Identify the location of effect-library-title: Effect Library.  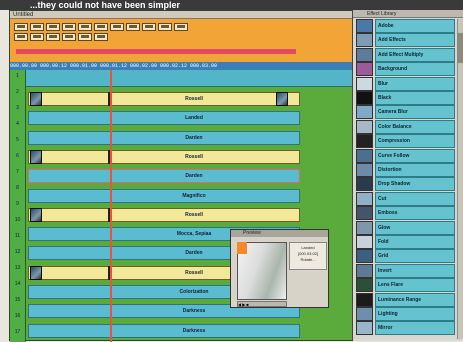
(408, 14).